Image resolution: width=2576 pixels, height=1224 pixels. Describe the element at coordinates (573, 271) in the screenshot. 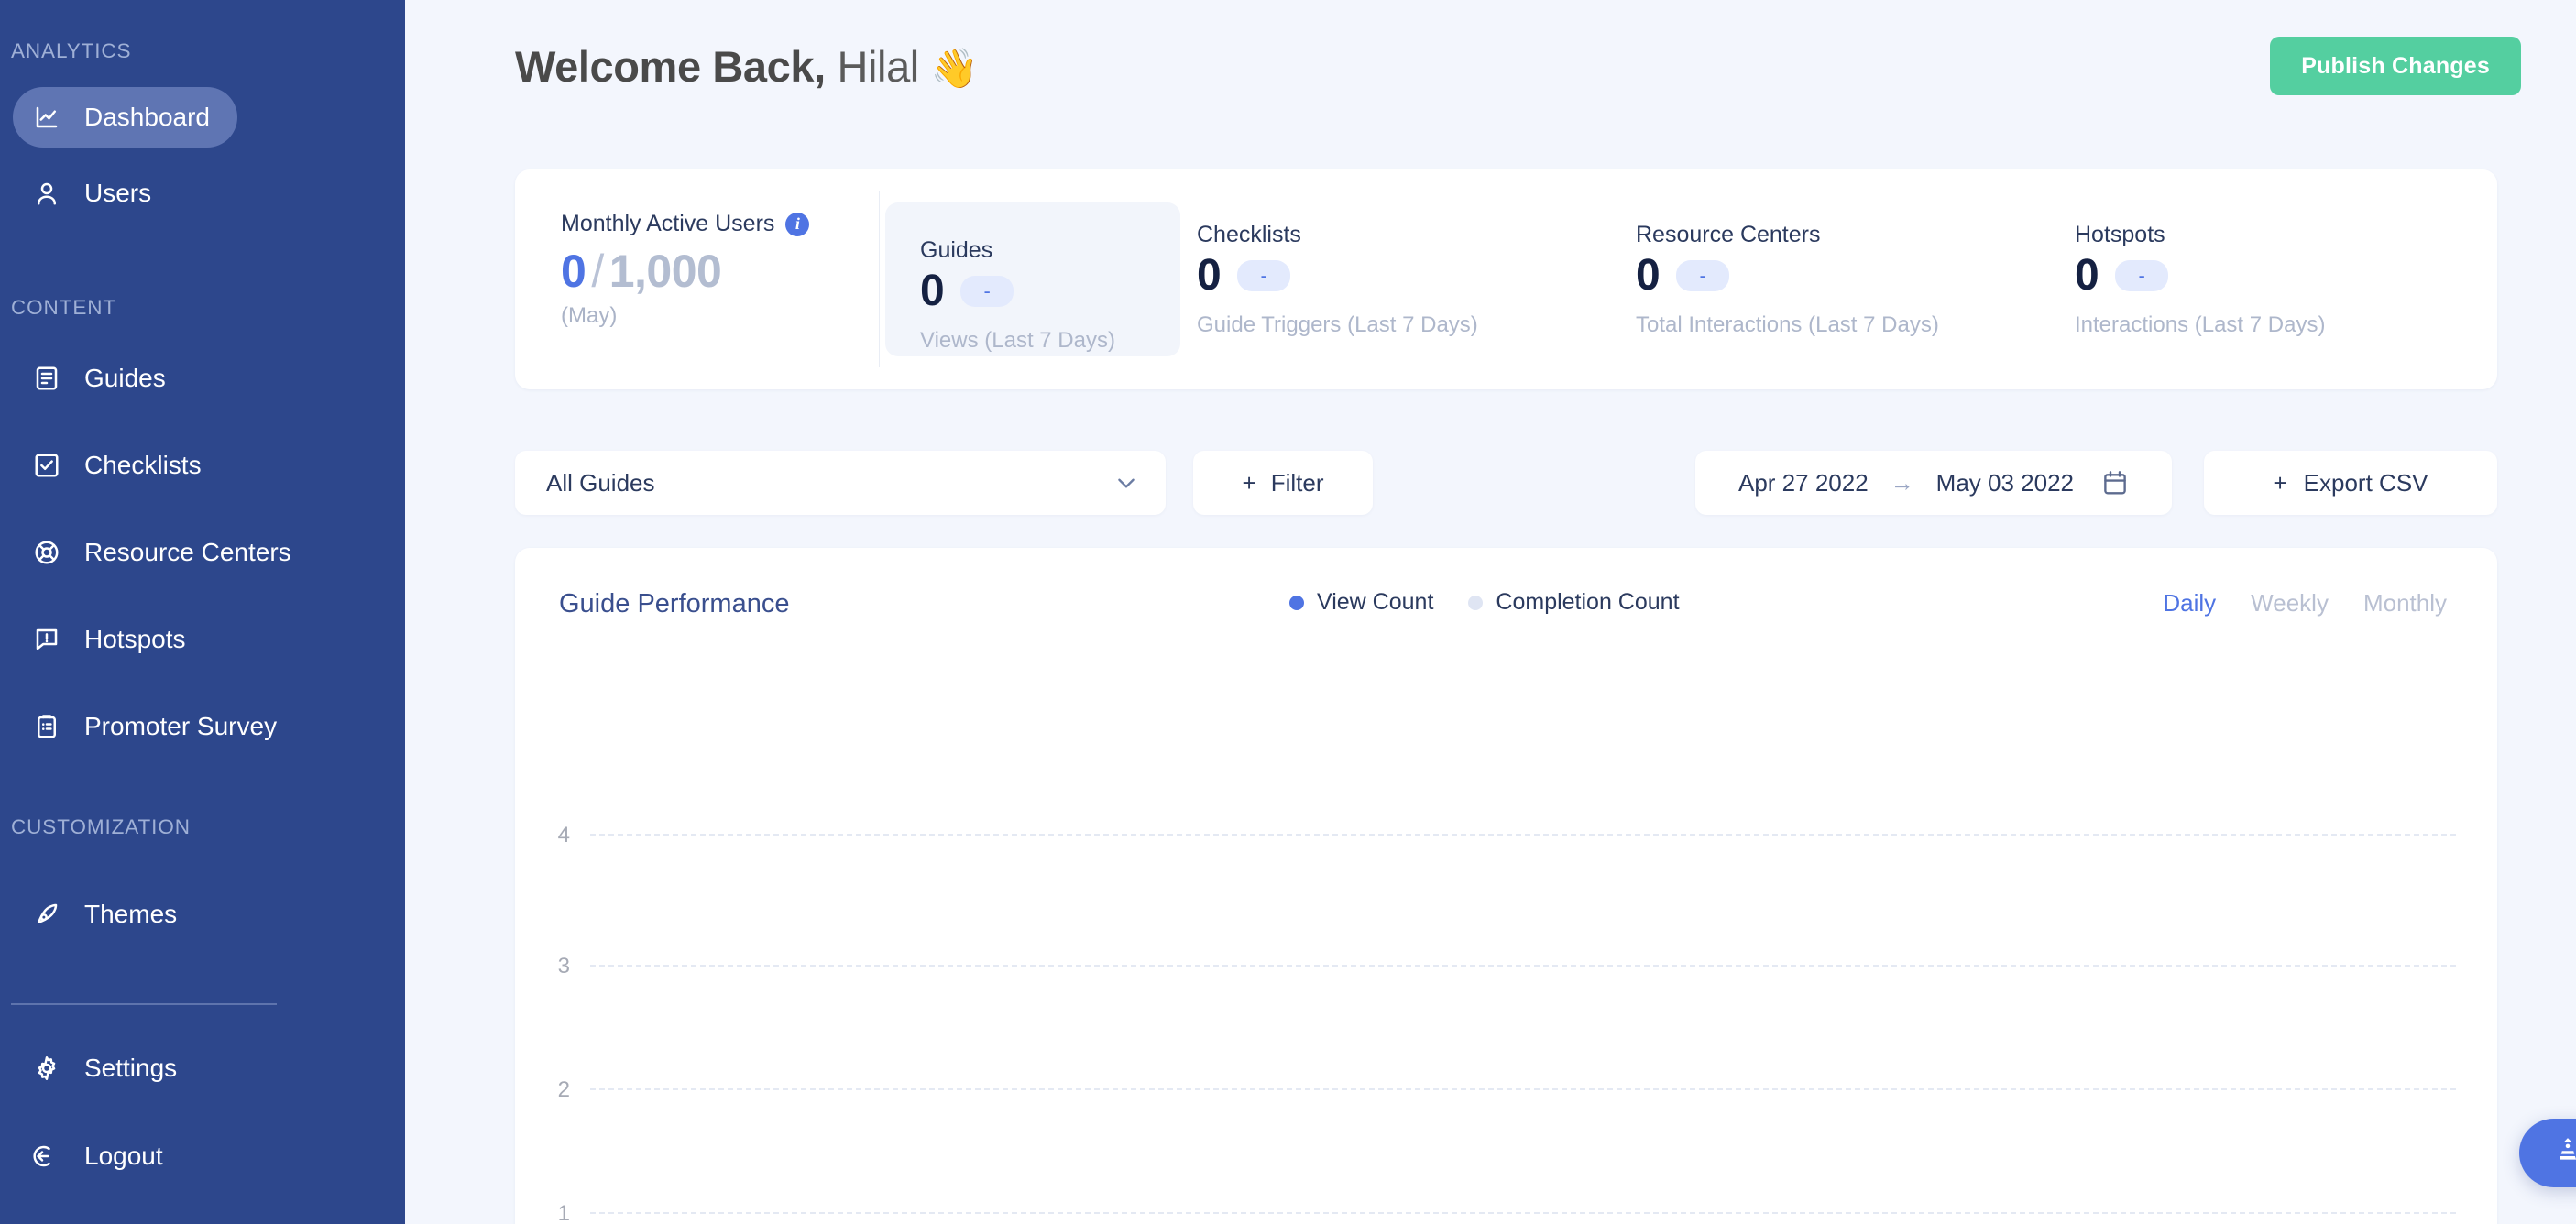

I see `mau-current: 0` at that location.